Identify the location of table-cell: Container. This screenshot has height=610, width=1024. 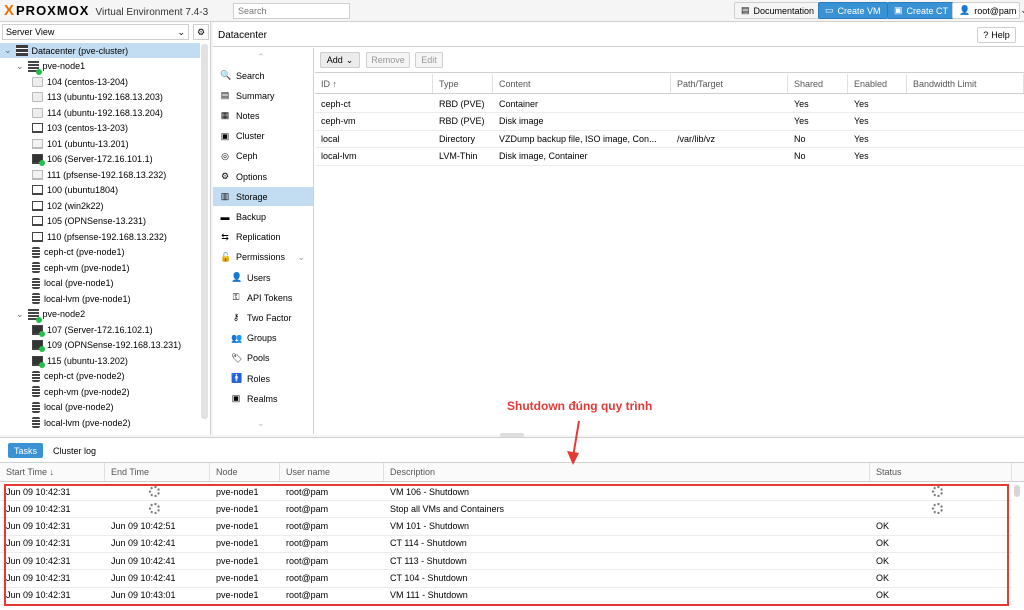
(519, 103).